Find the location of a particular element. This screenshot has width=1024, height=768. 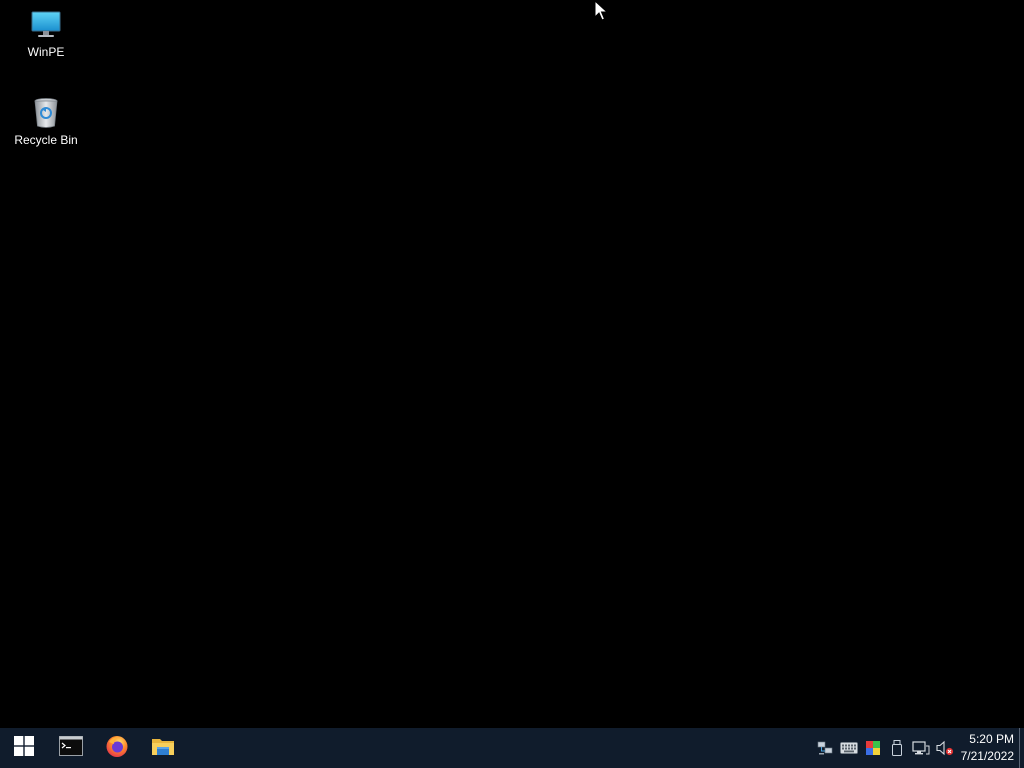

volume-muted-icon is located at coordinates (945, 748).